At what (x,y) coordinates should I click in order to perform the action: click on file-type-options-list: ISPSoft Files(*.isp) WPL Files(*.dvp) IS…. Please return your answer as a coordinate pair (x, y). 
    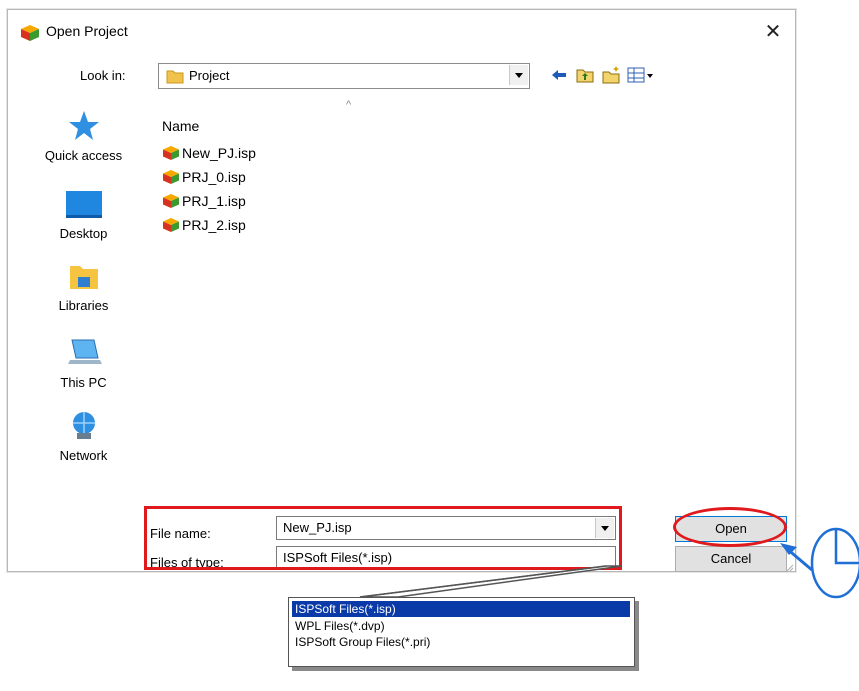
    Looking at the image, I should click on (461, 632).